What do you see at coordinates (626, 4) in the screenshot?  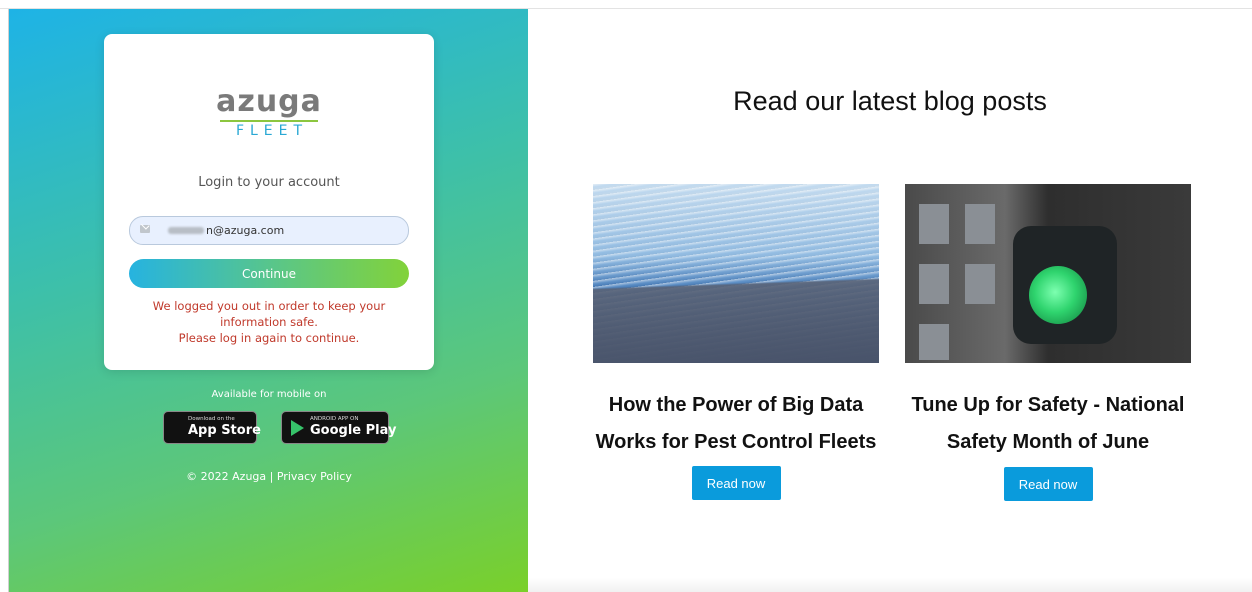 I see `window-top-border` at bounding box center [626, 4].